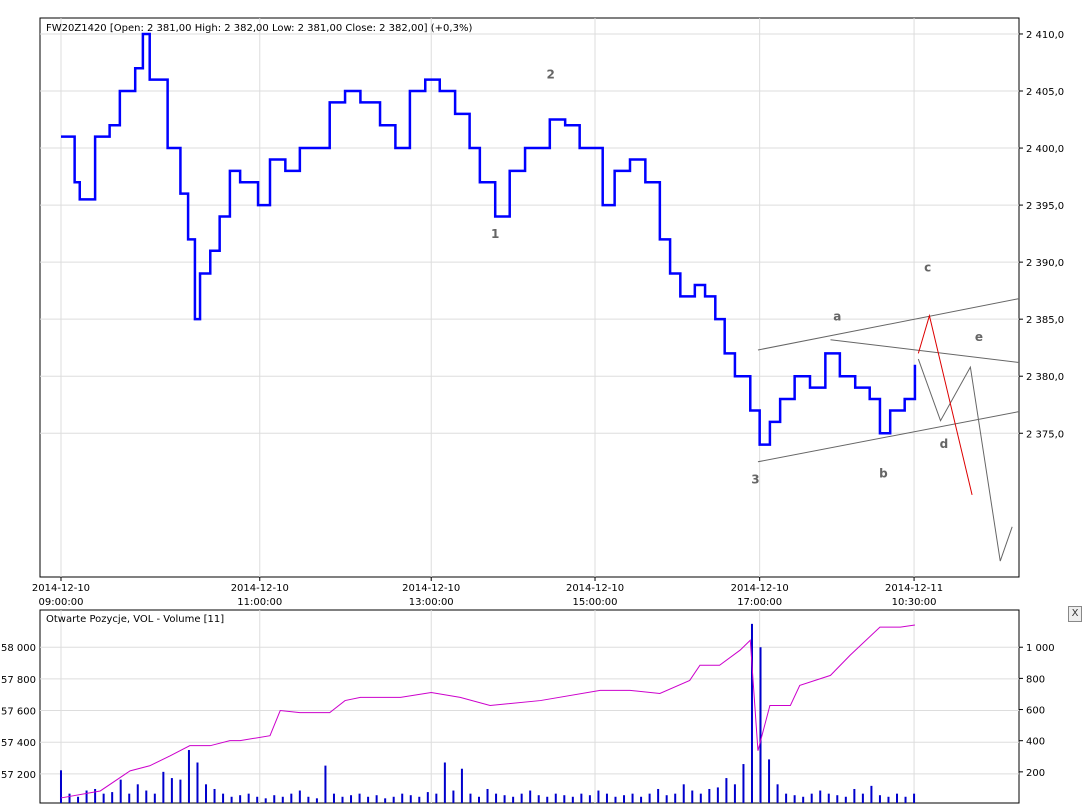 The image size is (1086, 810). What do you see at coordinates (18, 648) in the screenshot?
I see `oi-y-tick-label: 58 000` at bounding box center [18, 648].